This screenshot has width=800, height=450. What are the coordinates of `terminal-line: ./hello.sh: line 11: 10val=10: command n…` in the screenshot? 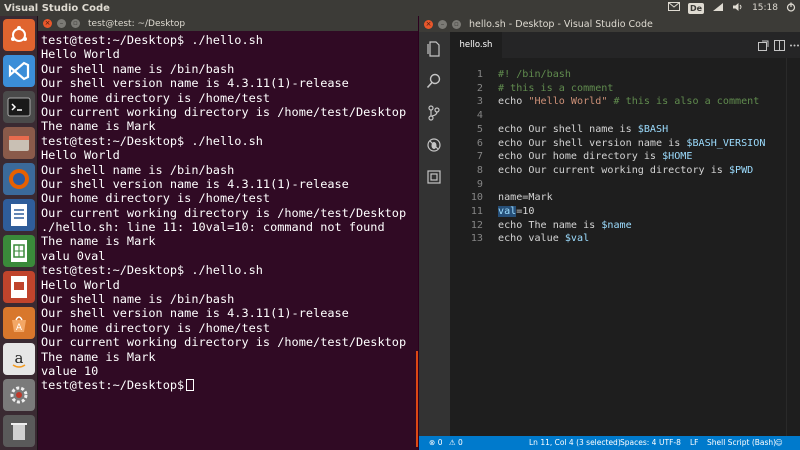 It's located at (213, 227).